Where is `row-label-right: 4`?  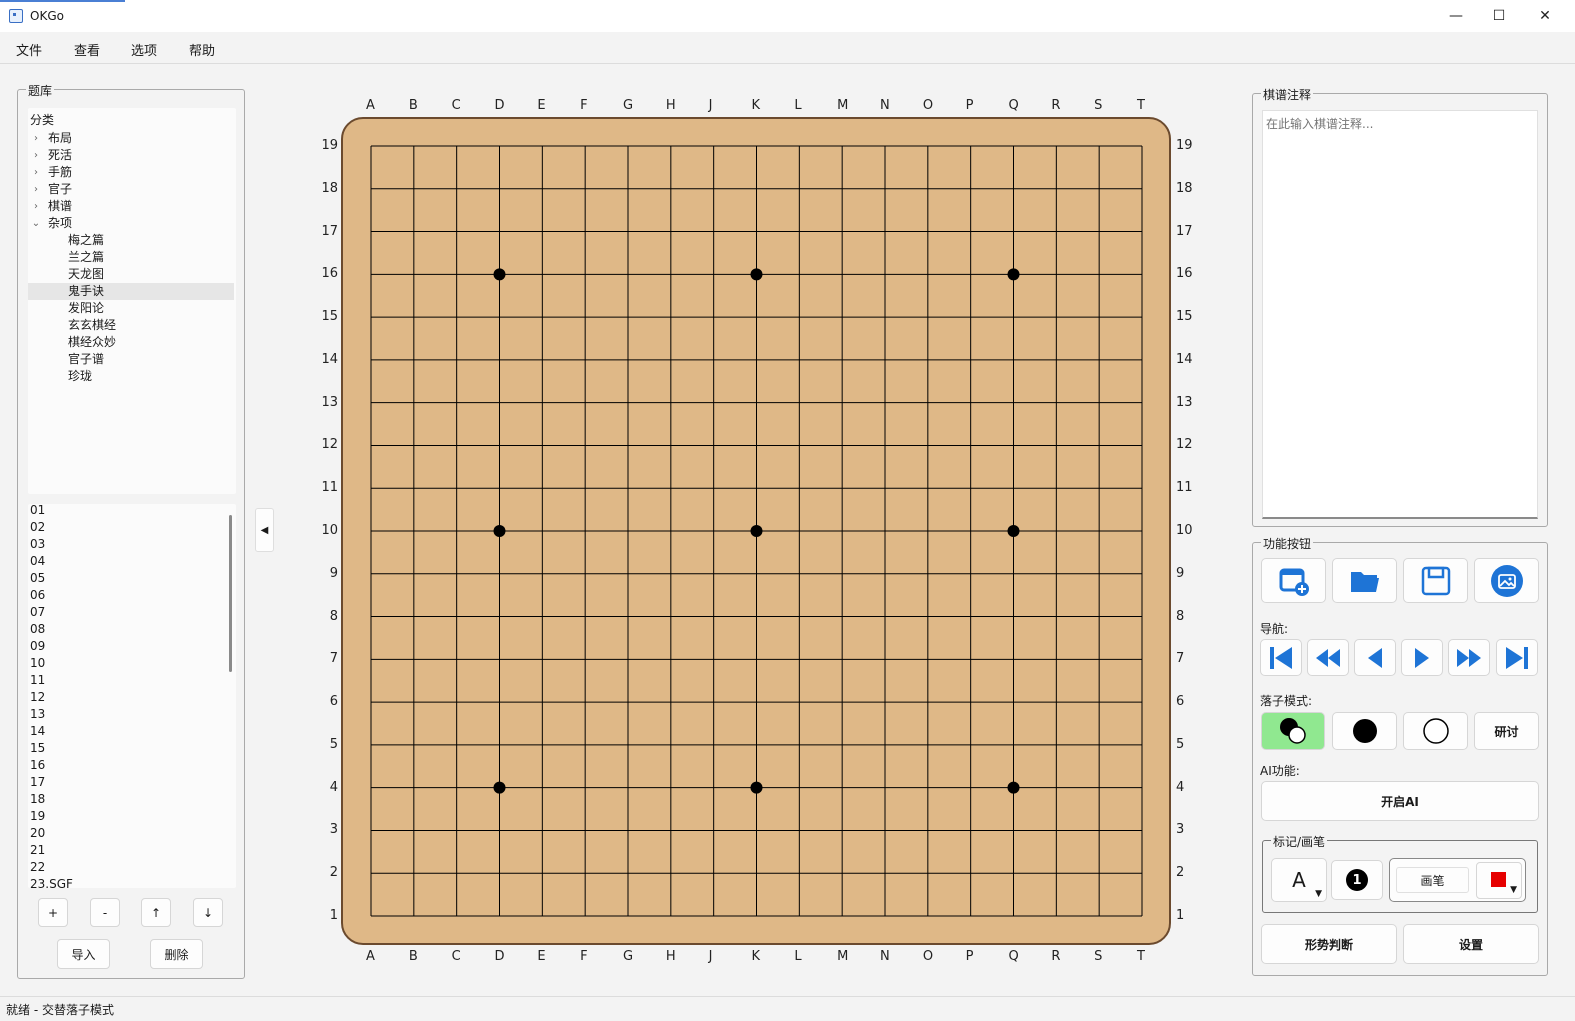 row-label-right: 4 is located at coordinates (1180, 787).